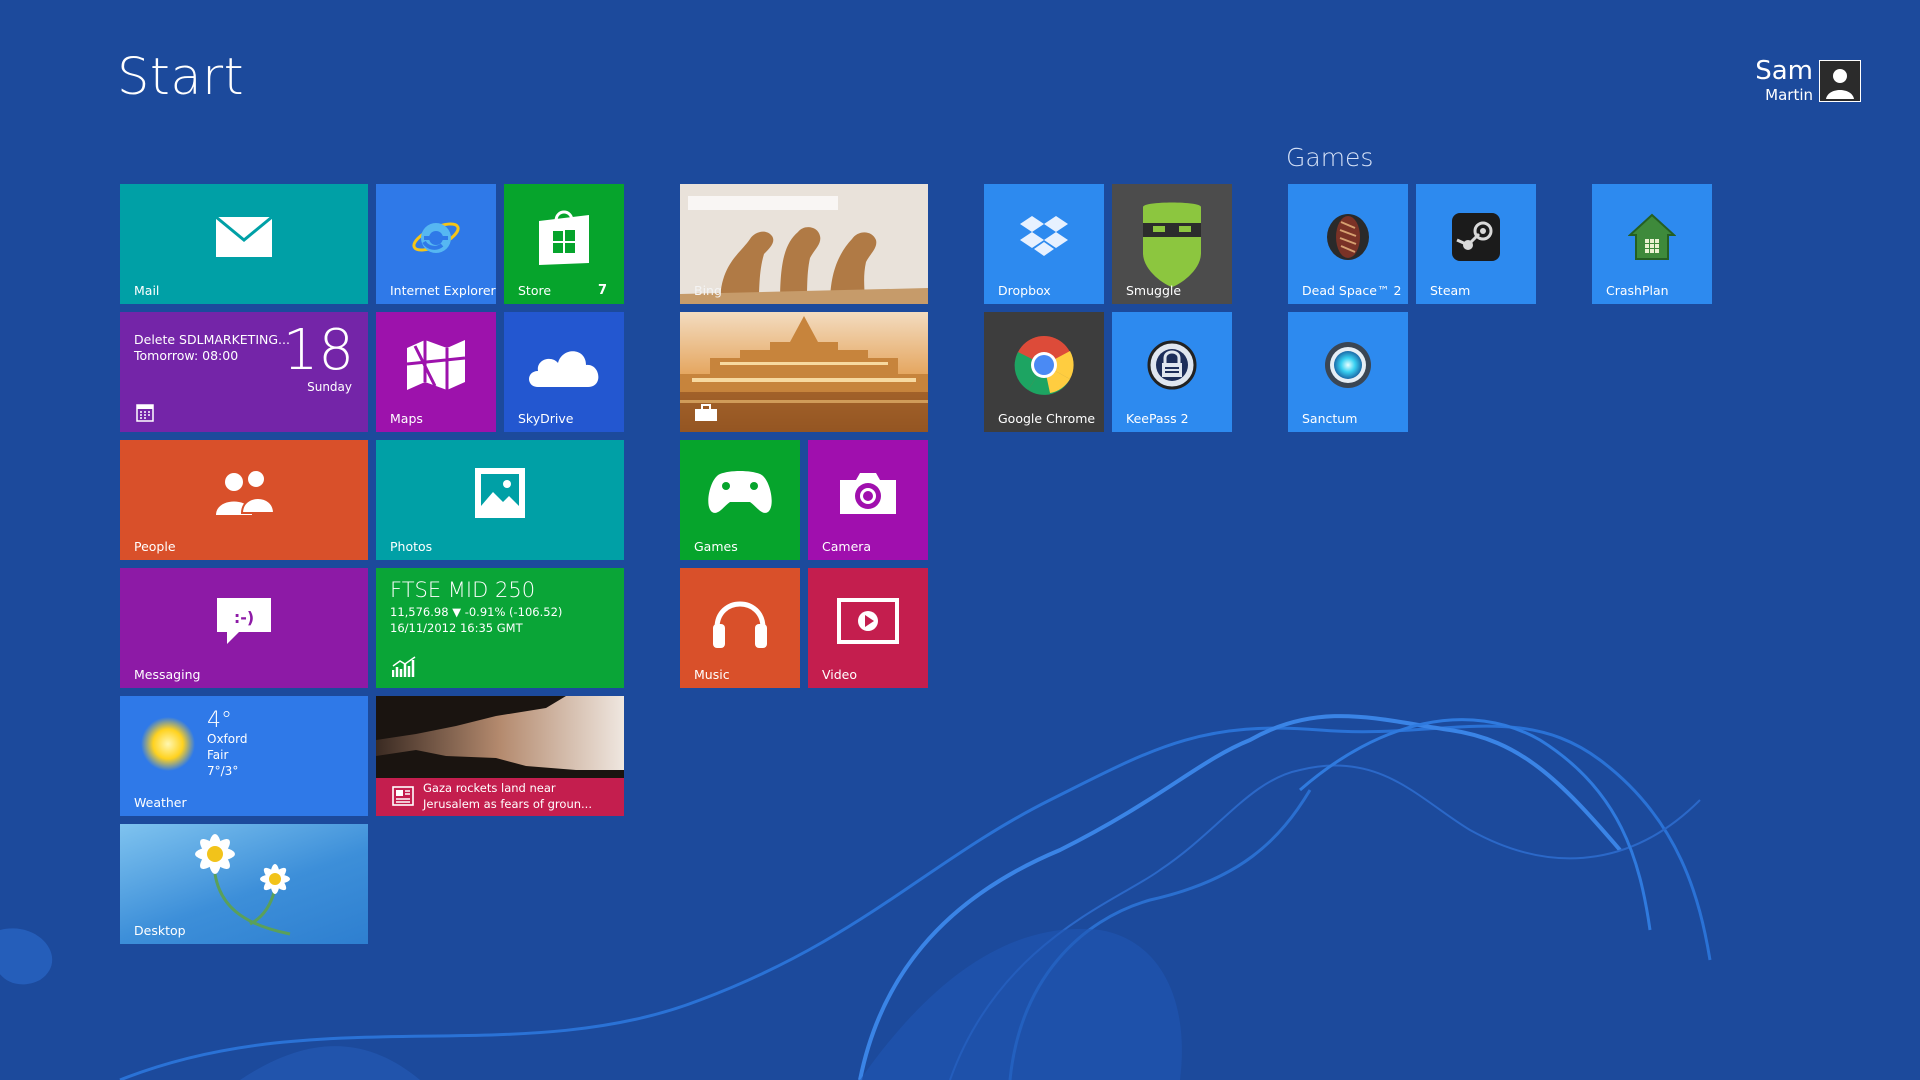 Image resolution: width=1920 pixels, height=1080 pixels. Describe the element at coordinates (318, 350) in the screenshot. I see `calendar-day-number: 18` at that location.